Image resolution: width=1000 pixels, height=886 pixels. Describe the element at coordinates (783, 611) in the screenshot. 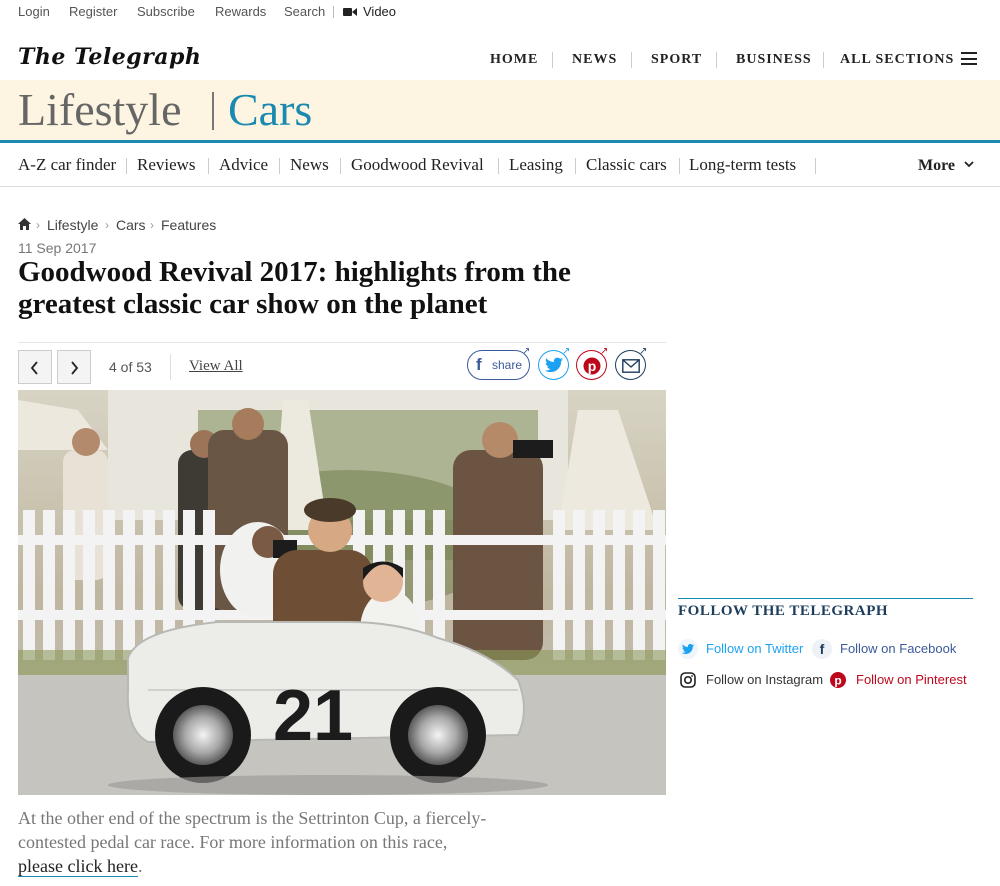

I see `follow-title: FOLLOW THE TELEGRAPH` at that location.